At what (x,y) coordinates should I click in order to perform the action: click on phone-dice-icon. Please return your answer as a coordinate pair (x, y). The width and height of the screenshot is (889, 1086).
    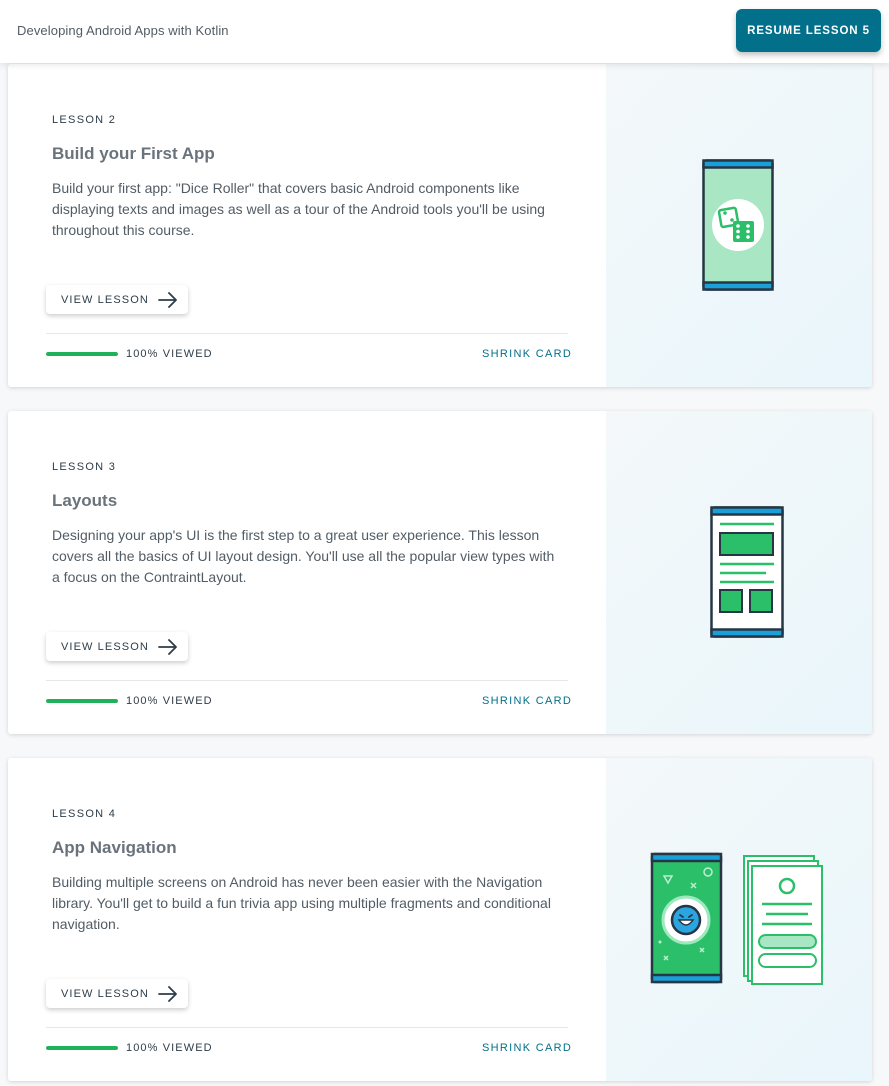
    Looking at the image, I should click on (738, 225).